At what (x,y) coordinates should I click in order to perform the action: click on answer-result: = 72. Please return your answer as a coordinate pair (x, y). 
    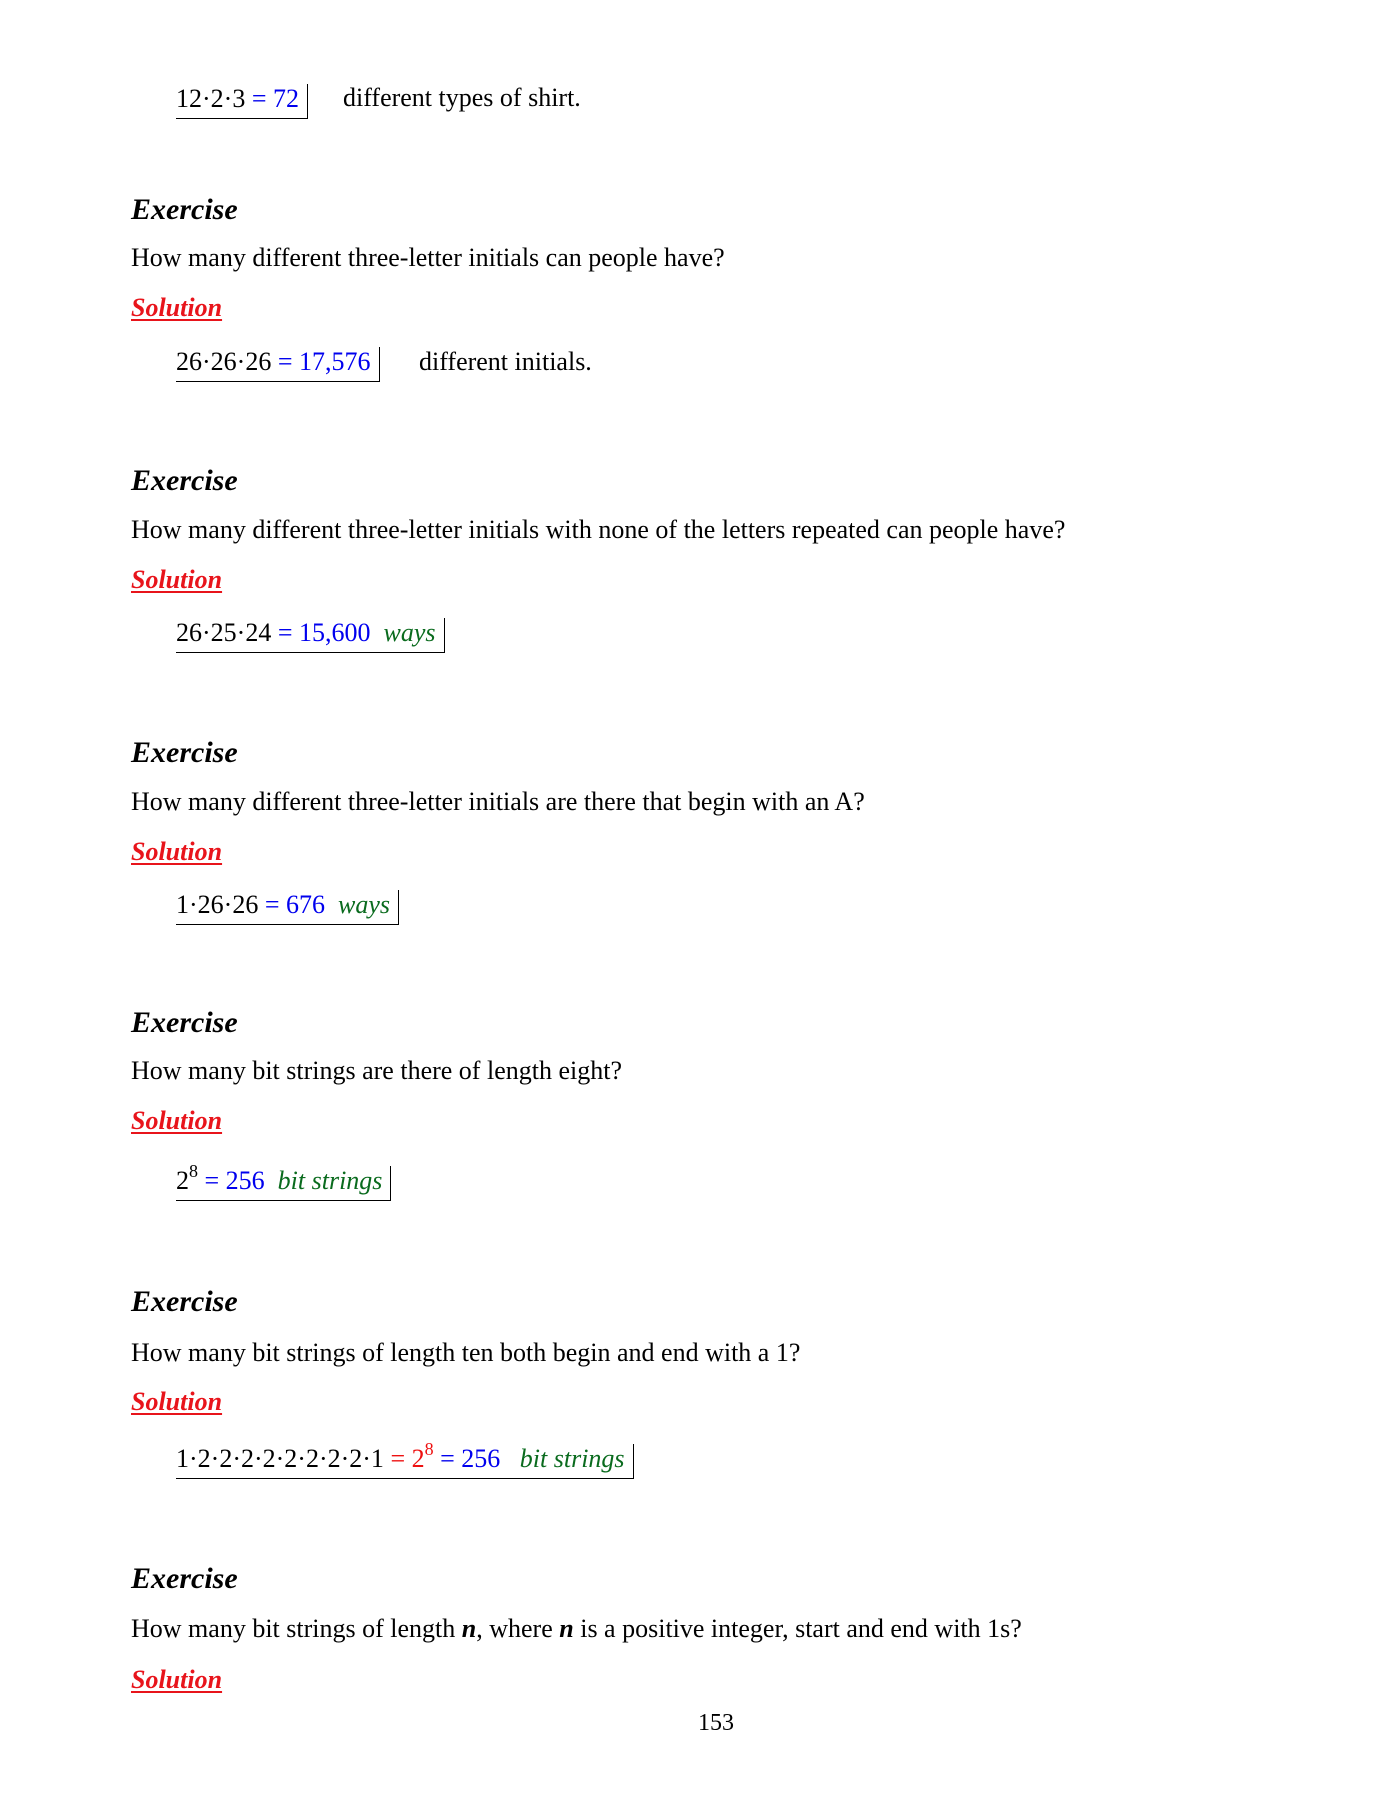
    Looking at the image, I should click on (275, 98).